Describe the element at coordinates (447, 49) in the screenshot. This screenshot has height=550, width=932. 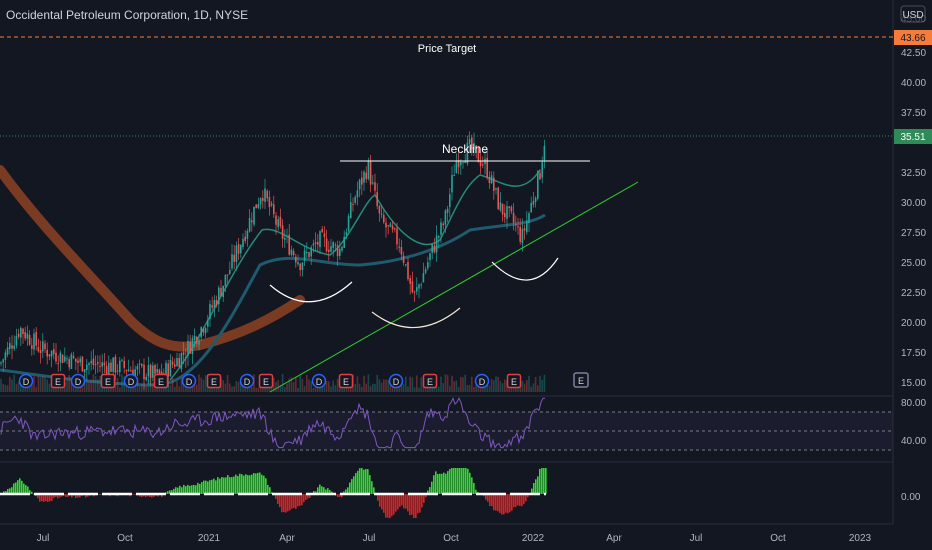
I see `price-target-label: Price Target` at that location.